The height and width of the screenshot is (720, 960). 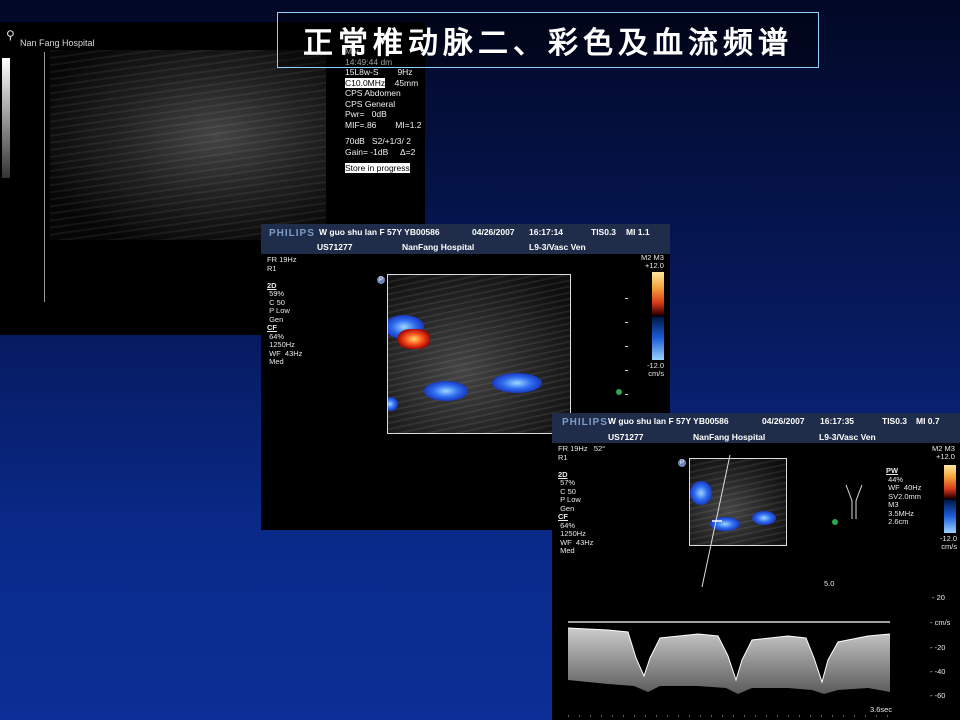 I want to click on panel1-param-text: Pwr= 0dB, so click(x=366, y=114).